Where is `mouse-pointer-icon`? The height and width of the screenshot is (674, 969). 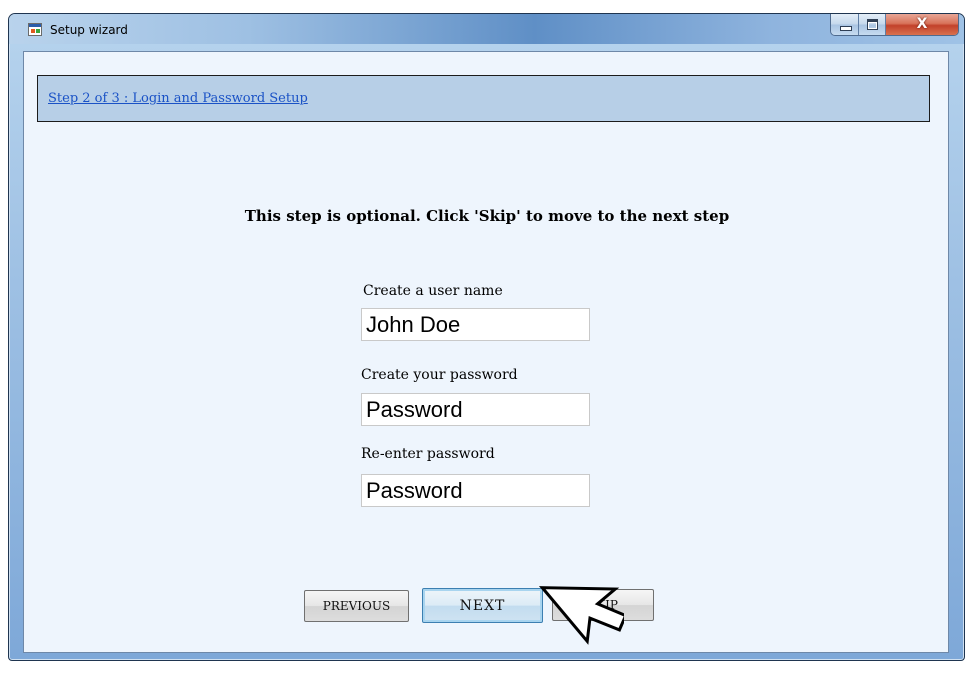 mouse-pointer-icon is located at coordinates (581, 615).